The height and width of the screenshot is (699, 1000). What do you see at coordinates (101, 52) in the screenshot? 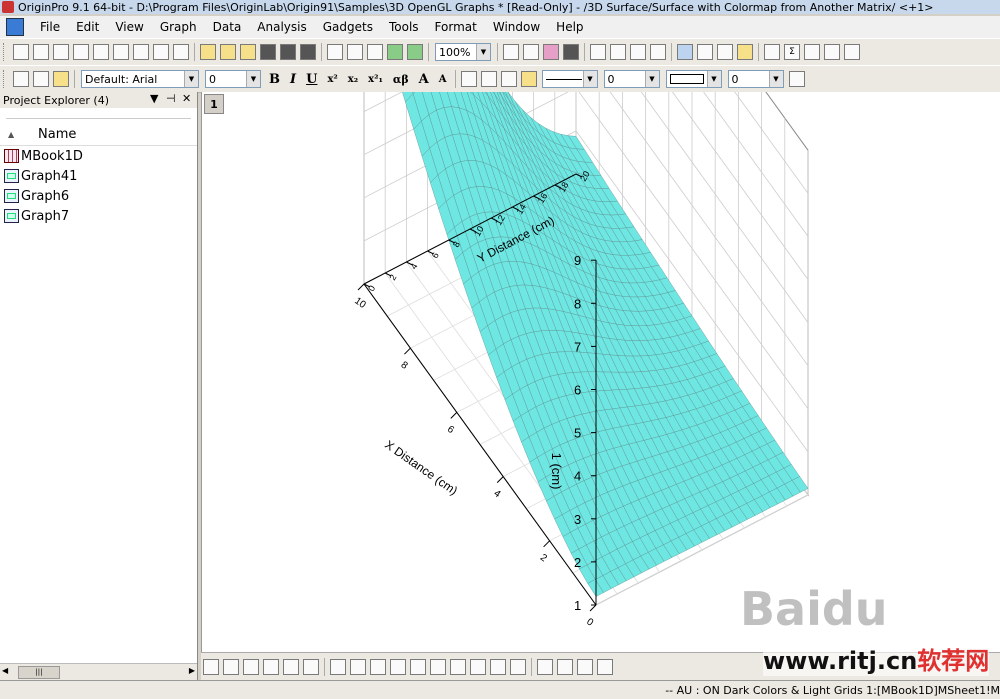
I see `new-graph-icon` at bounding box center [101, 52].